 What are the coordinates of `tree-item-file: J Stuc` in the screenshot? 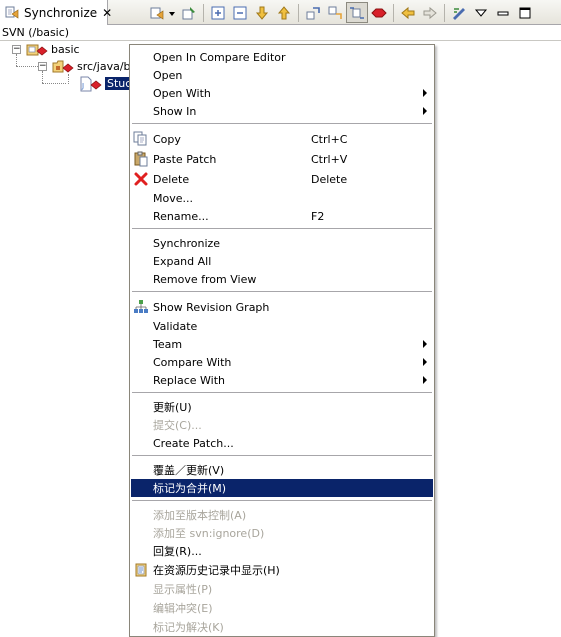 It's located at (107, 83).